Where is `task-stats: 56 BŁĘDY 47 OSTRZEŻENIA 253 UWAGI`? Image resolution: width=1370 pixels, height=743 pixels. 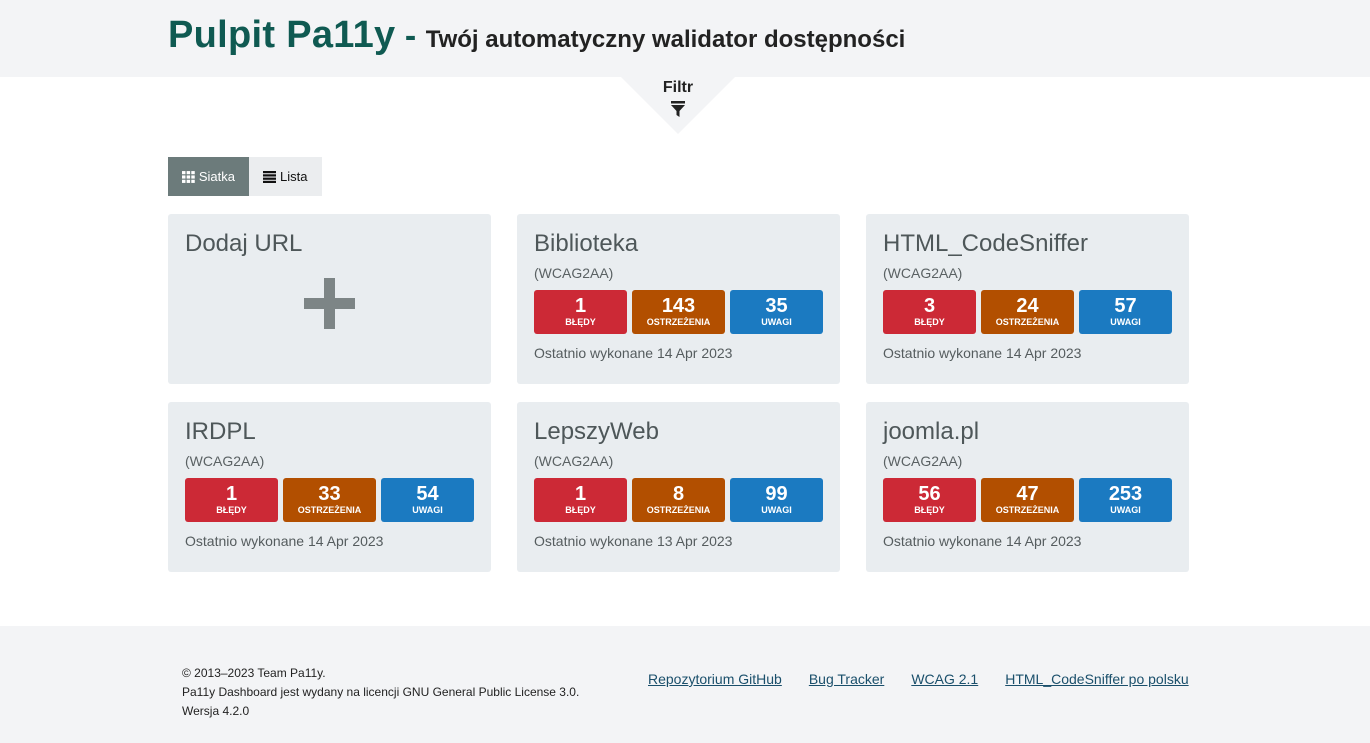 task-stats: 56 BŁĘDY 47 OSTRZEŻENIA 253 UWAGI is located at coordinates (1027, 500).